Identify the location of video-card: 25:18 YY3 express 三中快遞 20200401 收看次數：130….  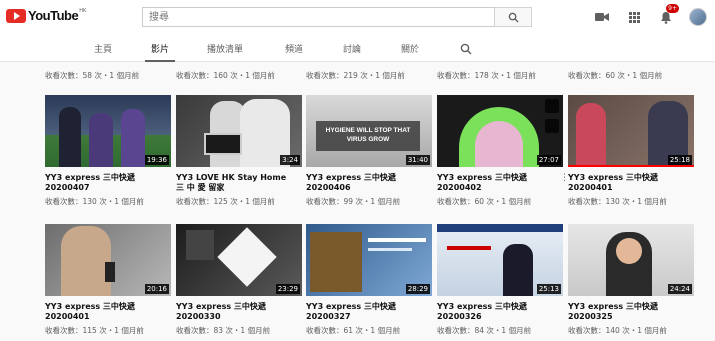
(631, 151).